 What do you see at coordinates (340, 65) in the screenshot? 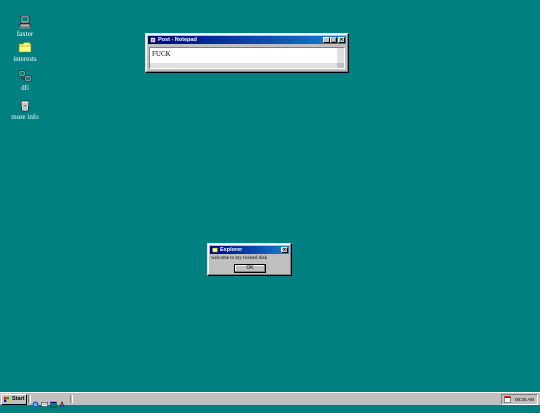
I see `resize-grip` at bounding box center [340, 65].